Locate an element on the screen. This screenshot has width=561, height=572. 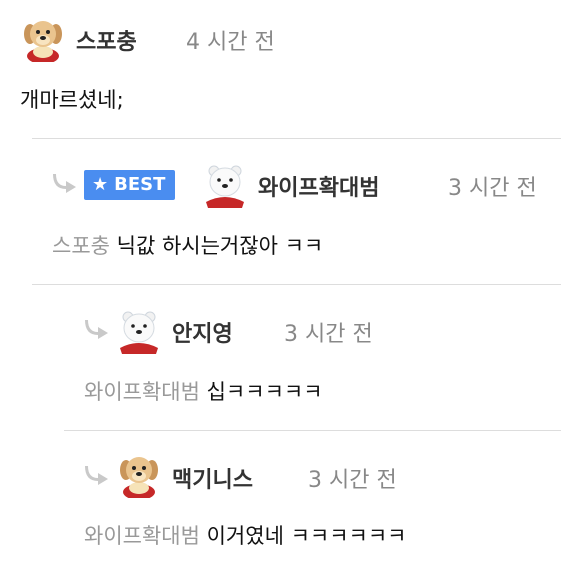
star-icon: ★ is located at coordinates (100, 184).